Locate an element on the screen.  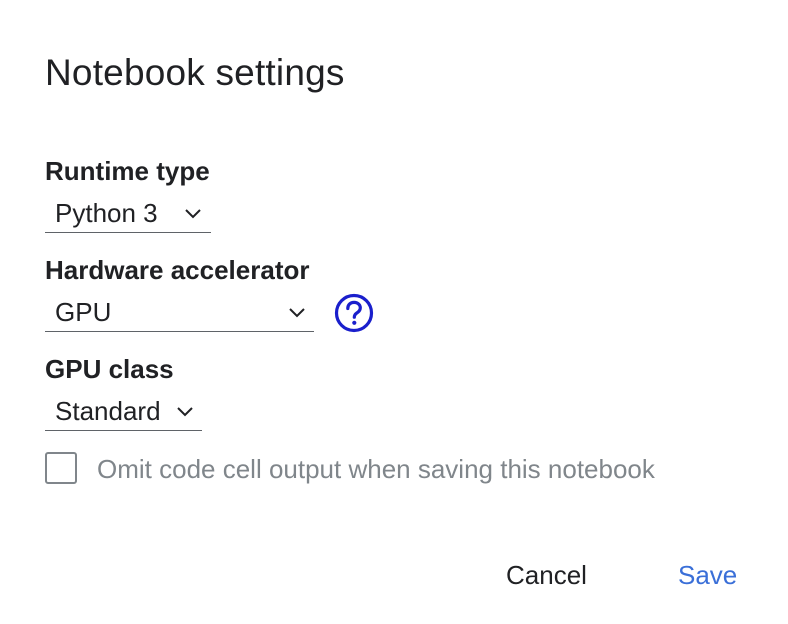
cancel-button: Cancel is located at coordinates (546, 575).